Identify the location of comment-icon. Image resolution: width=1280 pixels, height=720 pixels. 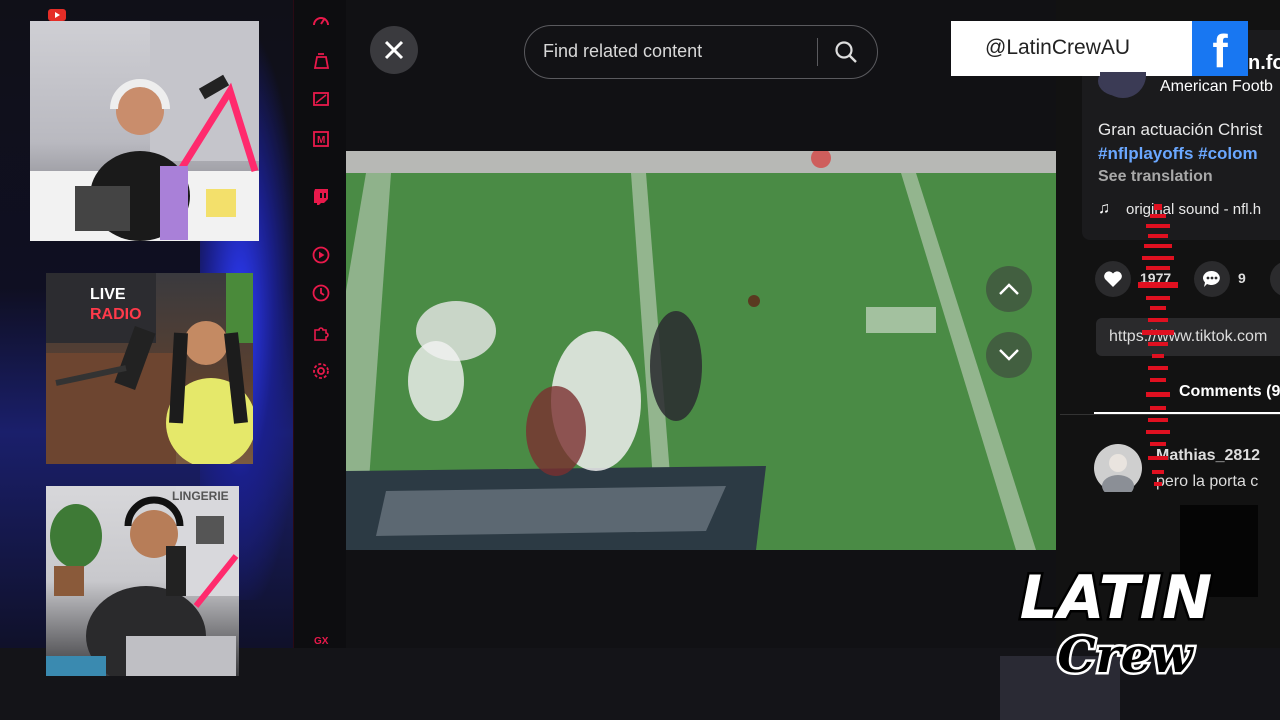
(1211, 278).